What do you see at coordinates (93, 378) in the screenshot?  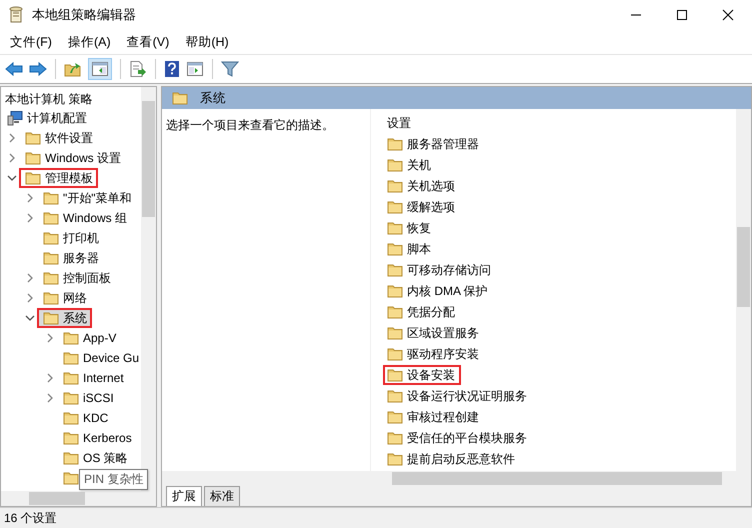 I see `tree-item: Internet` at bounding box center [93, 378].